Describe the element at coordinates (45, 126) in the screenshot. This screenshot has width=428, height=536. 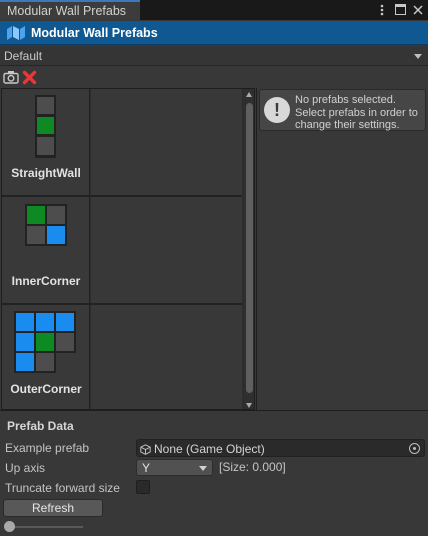
I see `straightwall-preview-icon` at that location.